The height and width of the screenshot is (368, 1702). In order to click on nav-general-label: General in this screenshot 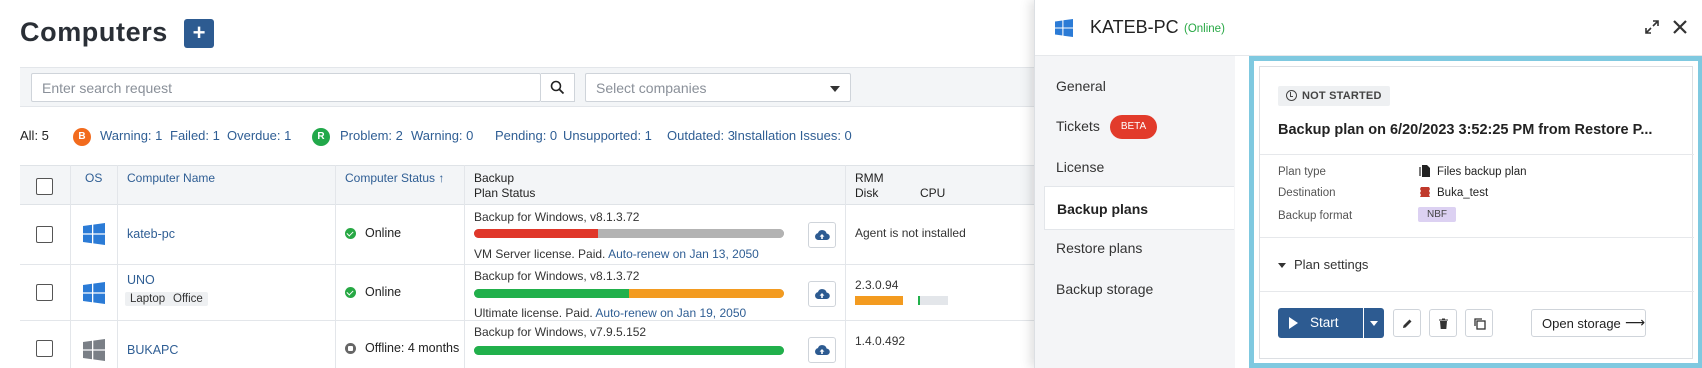, I will do `click(1081, 86)`.